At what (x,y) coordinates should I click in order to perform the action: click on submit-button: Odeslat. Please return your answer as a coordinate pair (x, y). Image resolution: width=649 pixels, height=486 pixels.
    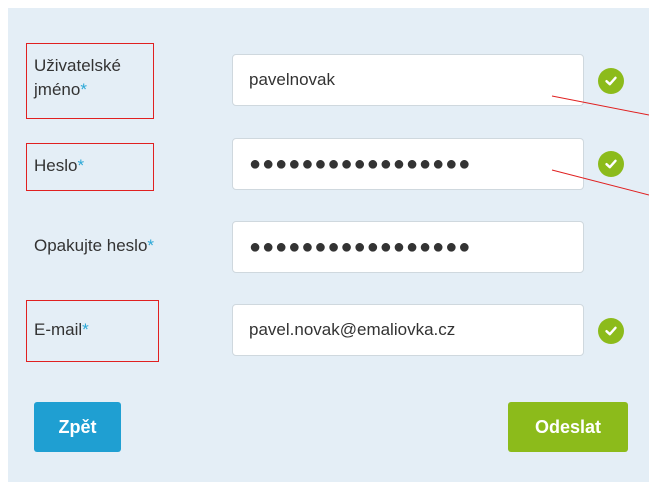
    Looking at the image, I should click on (568, 427).